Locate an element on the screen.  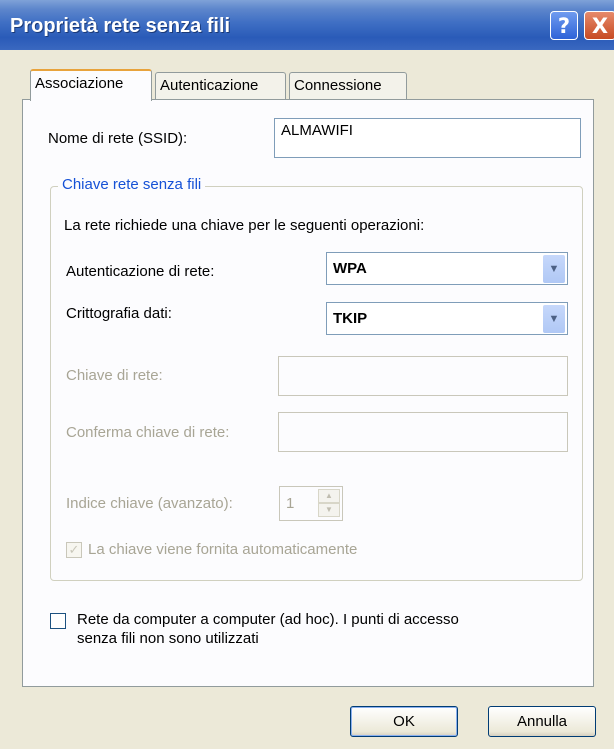
tab-connessione: Connessione is located at coordinates (348, 86).